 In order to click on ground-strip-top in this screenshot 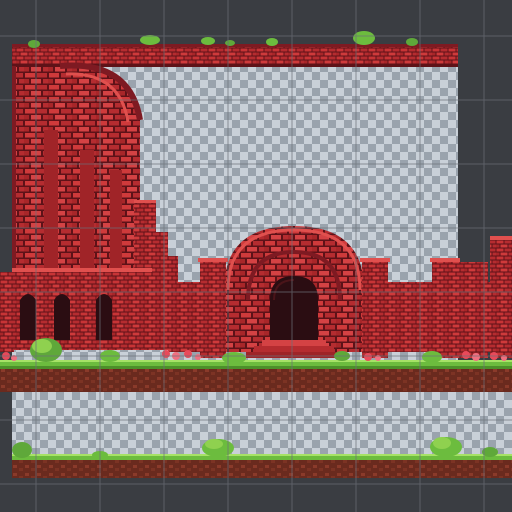, I will do `click(256, 376)`.